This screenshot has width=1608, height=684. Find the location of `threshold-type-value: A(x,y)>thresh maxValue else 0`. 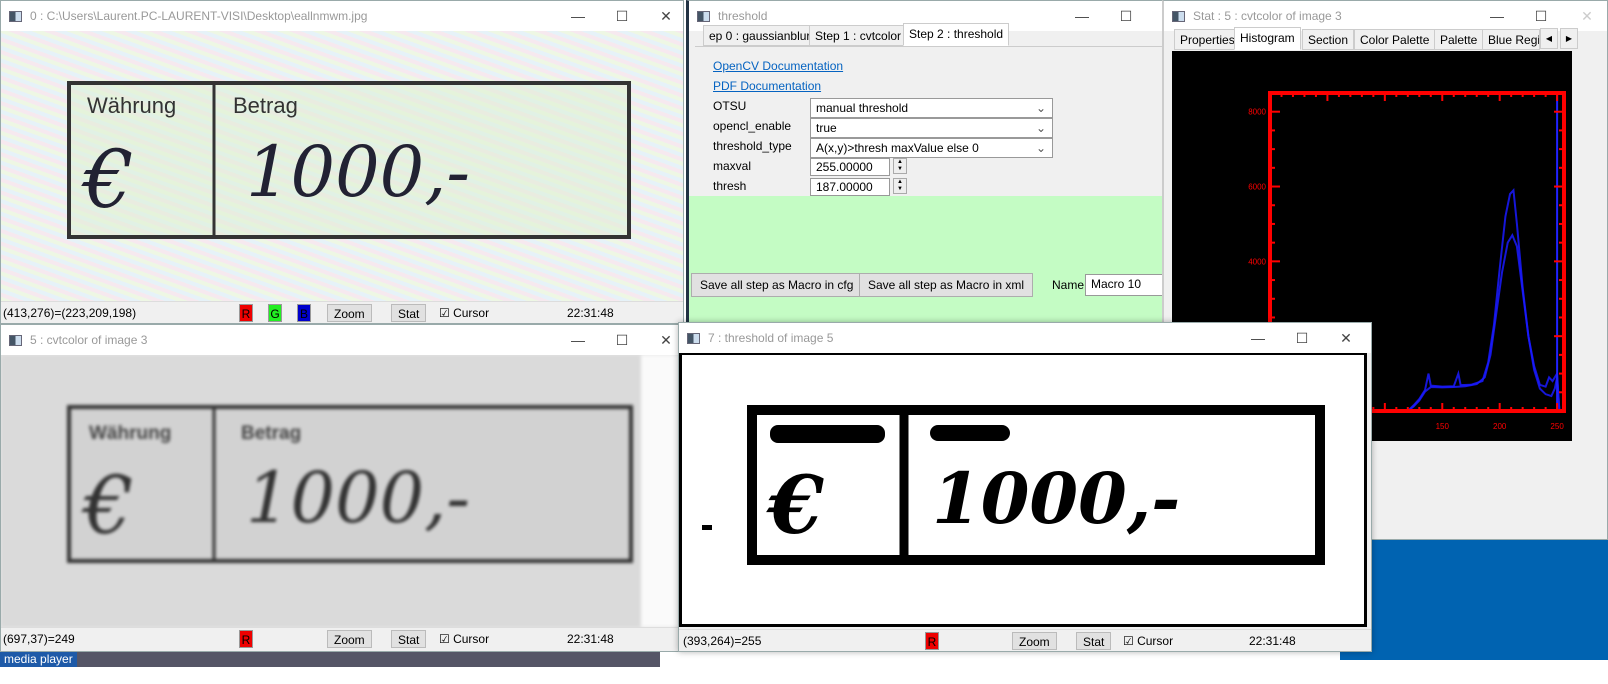

threshold-type-value: A(x,y)>thresh maxValue else 0 is located at coordinates (897, 148).